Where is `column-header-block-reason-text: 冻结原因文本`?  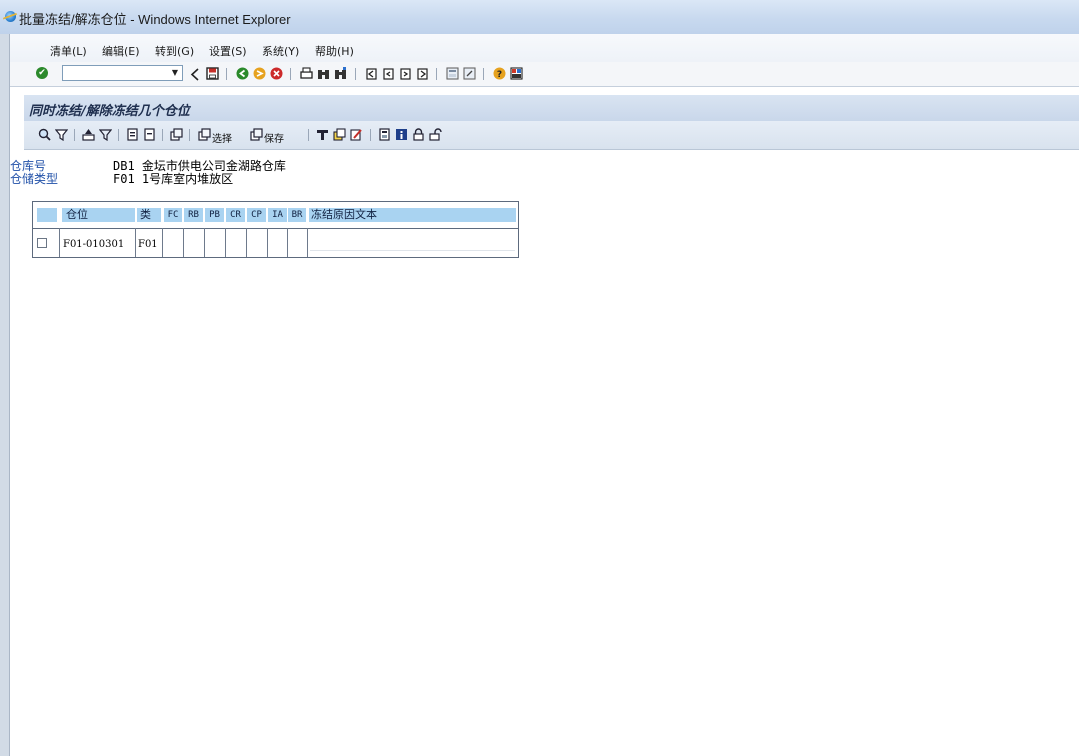 column-header-block-reason-text: 冻结原因文本 is located at coordinates (412, 215).